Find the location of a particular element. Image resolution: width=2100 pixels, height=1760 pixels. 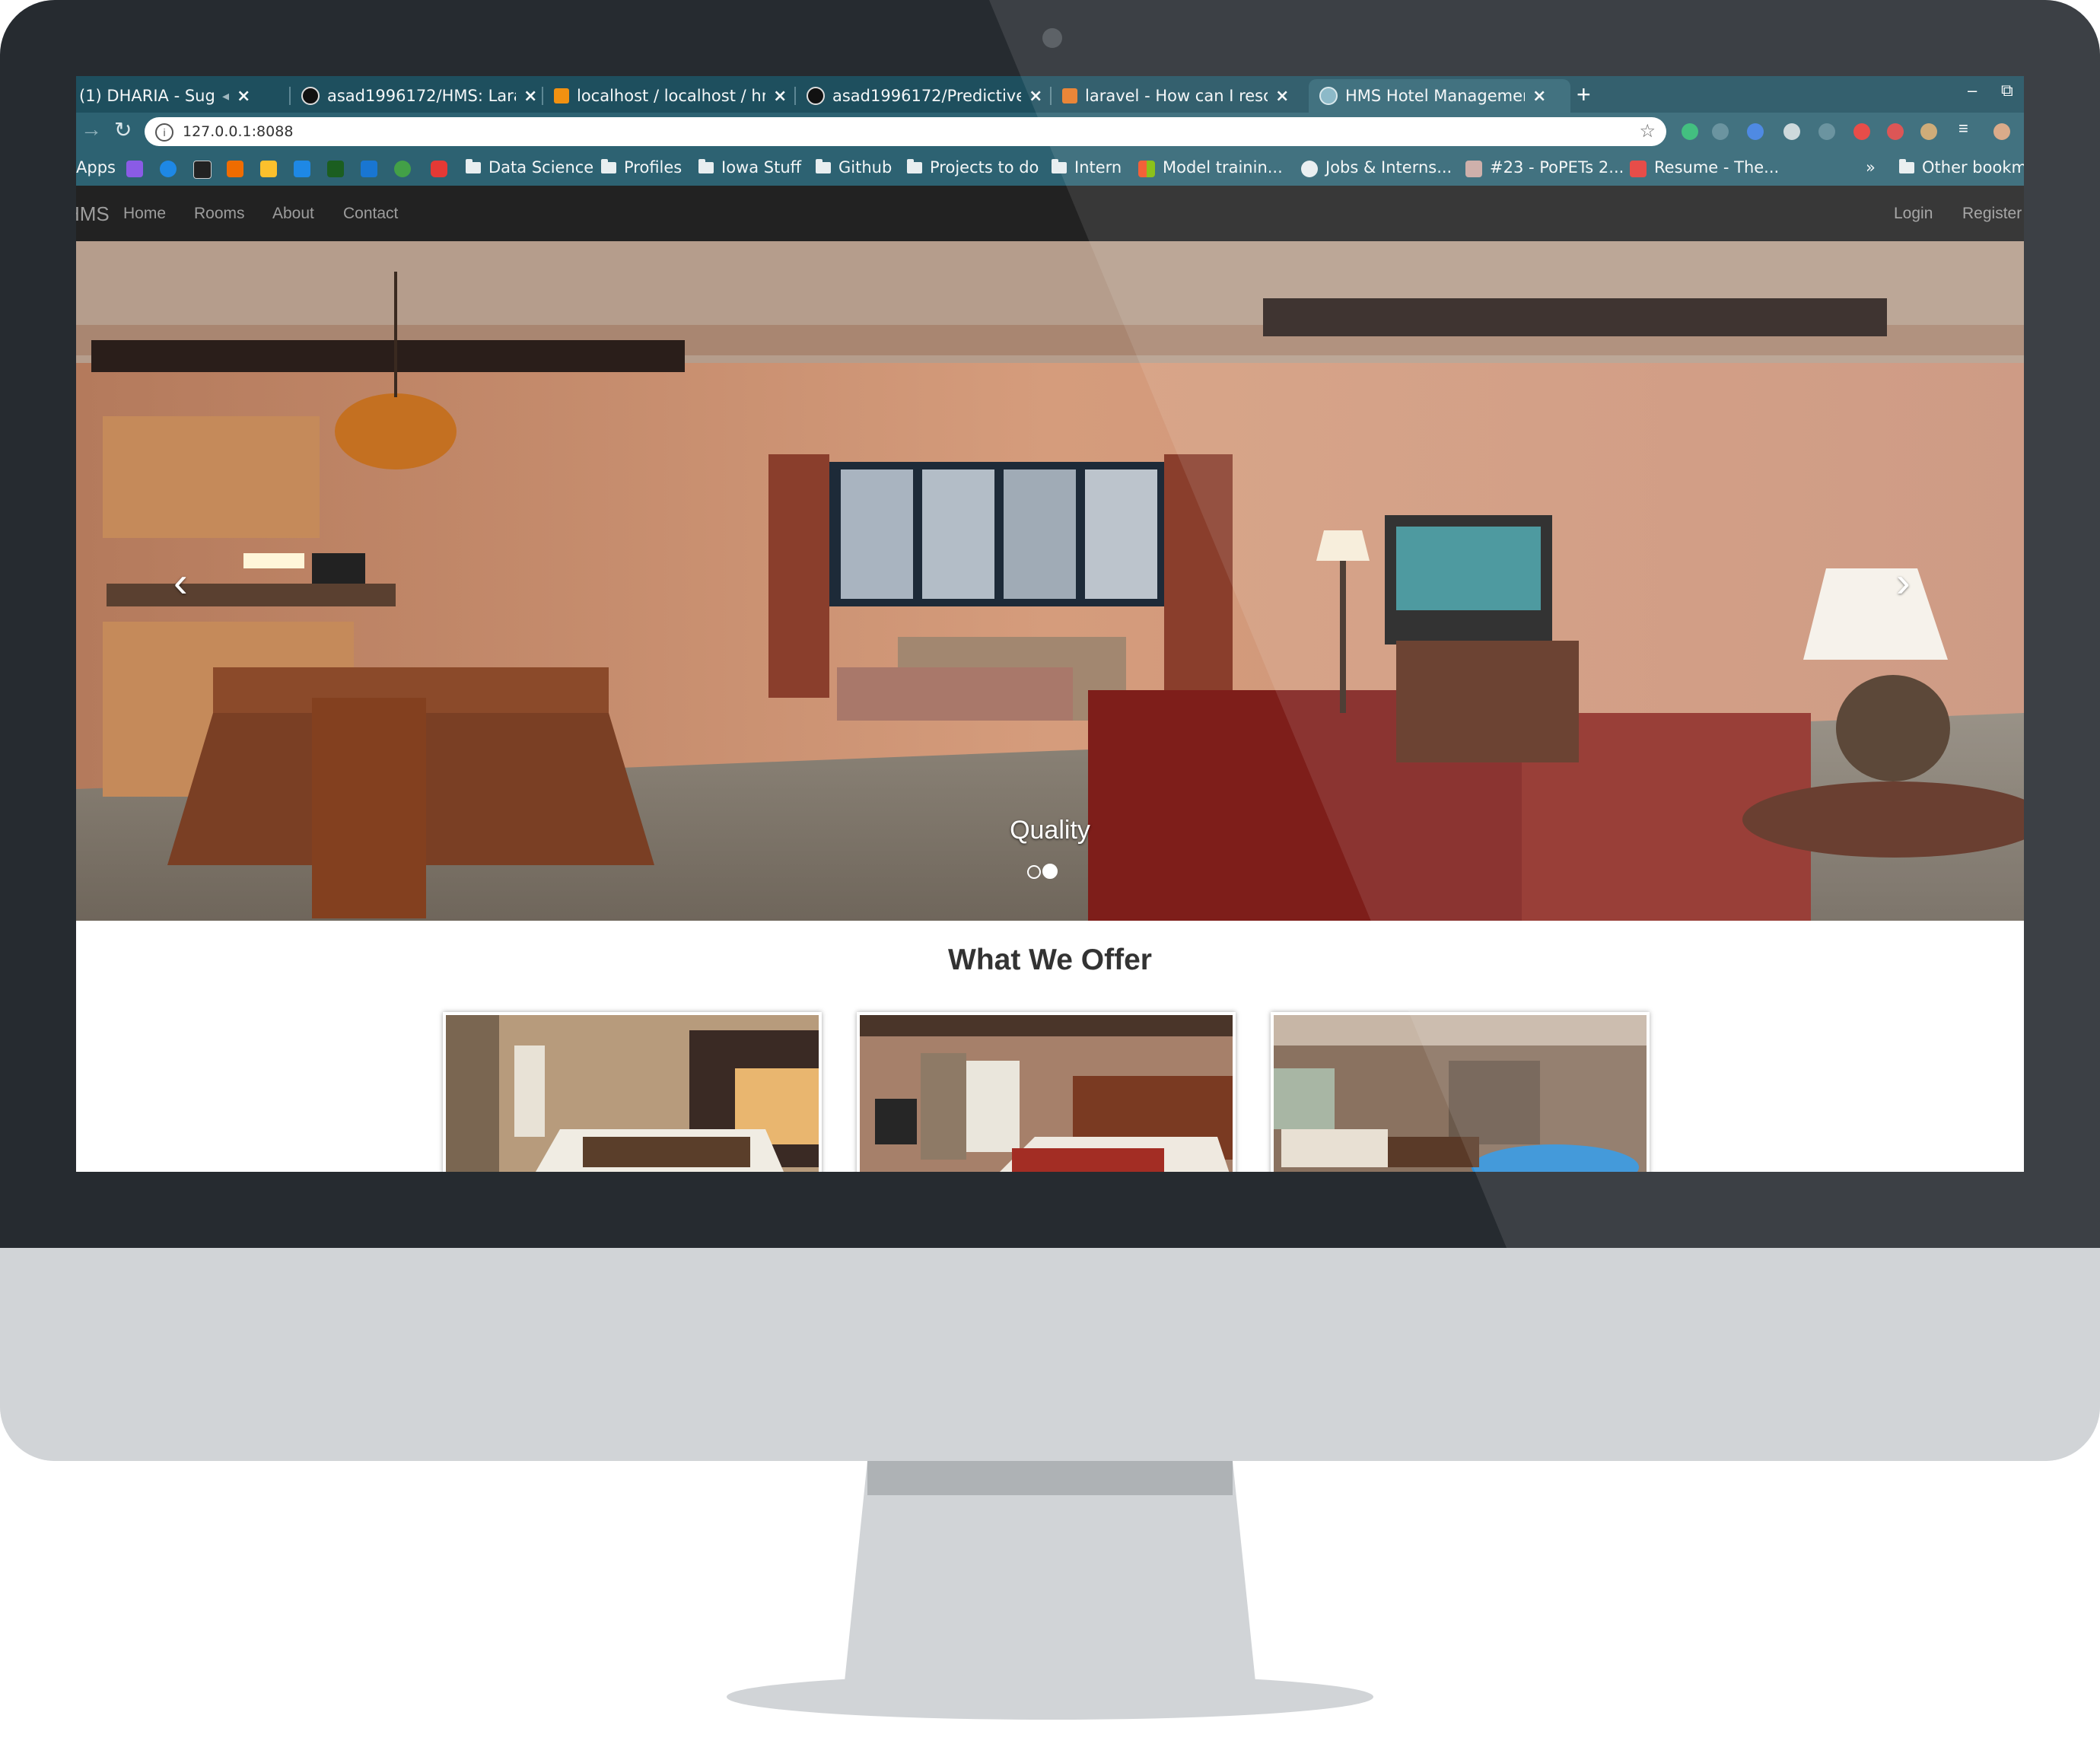

arrow-right-icon: → is located at coordinates (91, 129).